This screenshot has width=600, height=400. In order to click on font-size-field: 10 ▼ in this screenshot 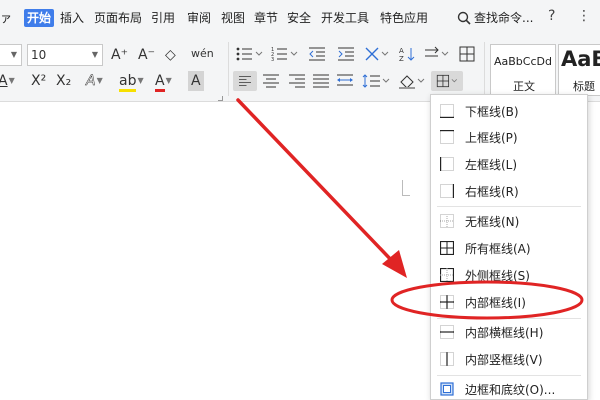, I will do `click(65, 55)`.